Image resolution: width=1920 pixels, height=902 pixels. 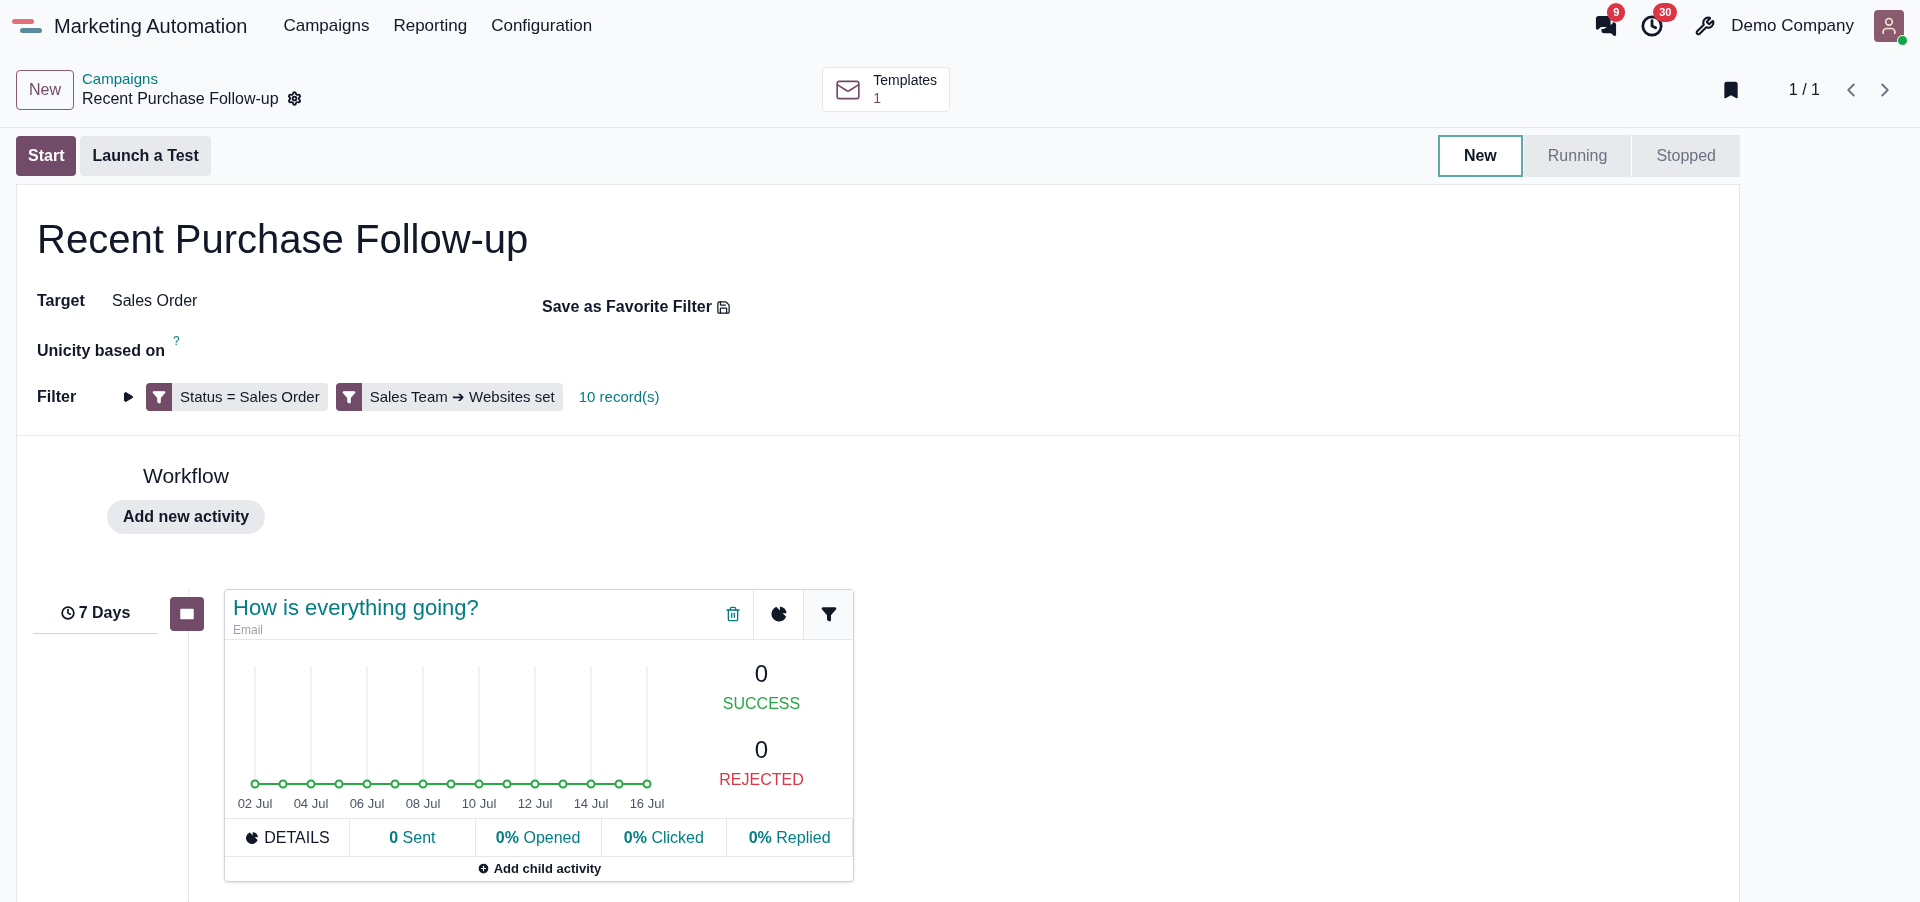 I want to click on company-name: Demo Company, so click(x=1792, y=26).